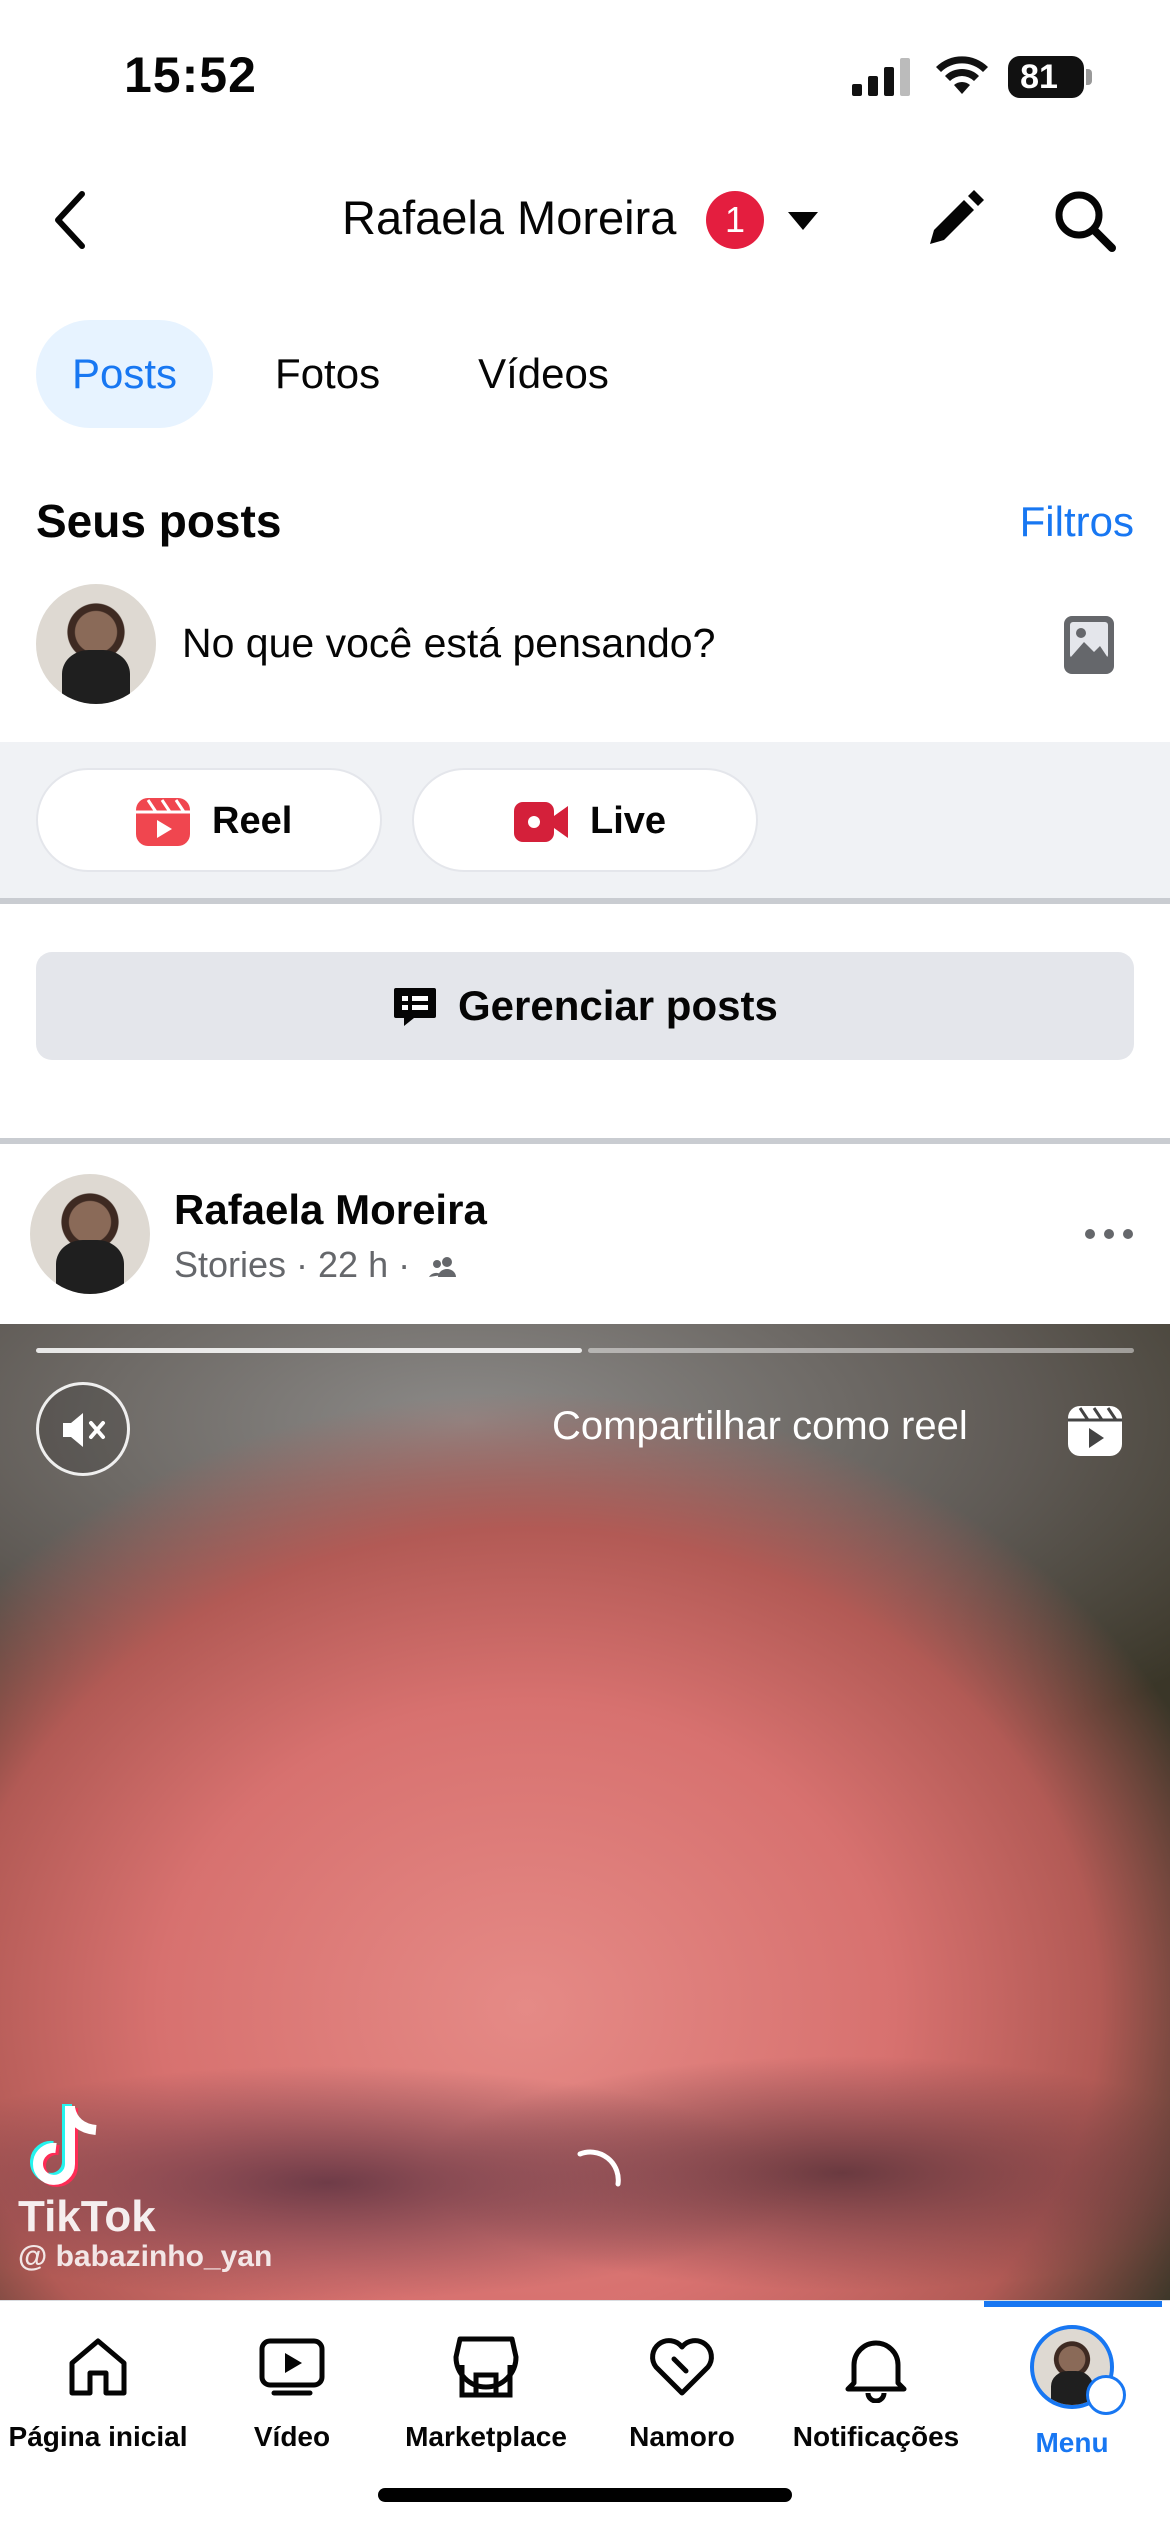  Describe the element at coordinates (881, 77) in the screenshot. I see `cellular-signal-icon` at that location.